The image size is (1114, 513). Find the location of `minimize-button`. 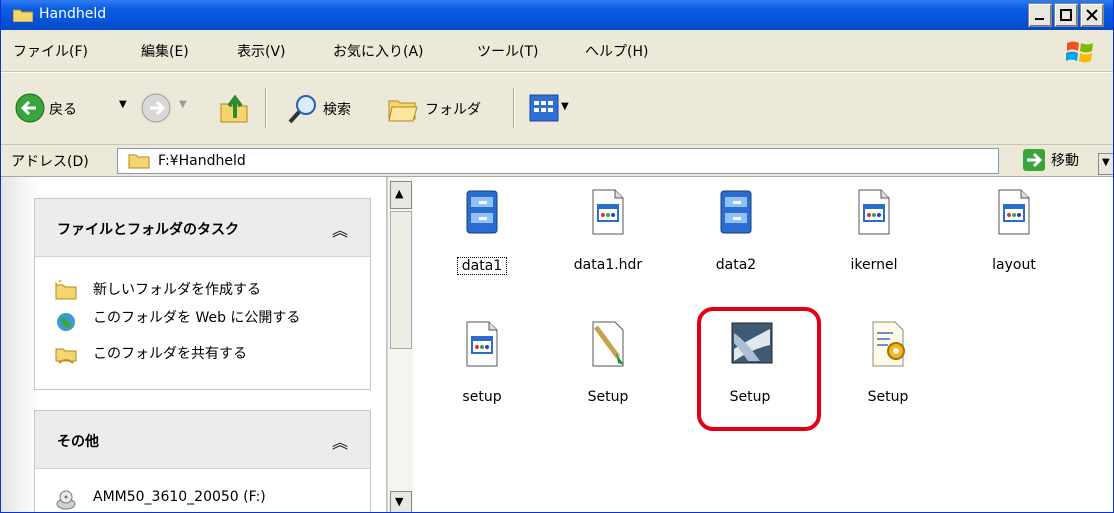

minimize-button is located at coordinates (1040, 15).